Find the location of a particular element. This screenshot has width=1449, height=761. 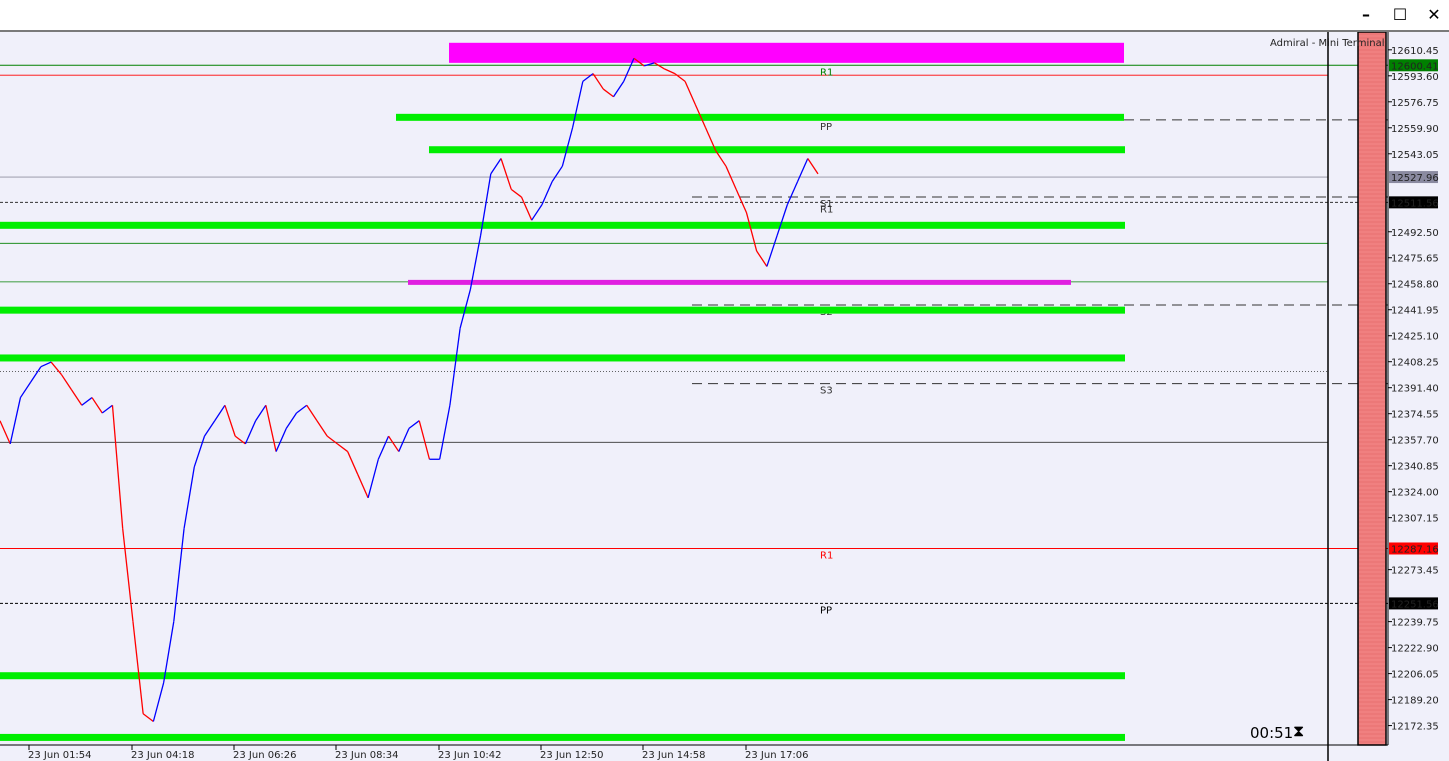

minimize-button: – is located at coordinates (1366, 15).